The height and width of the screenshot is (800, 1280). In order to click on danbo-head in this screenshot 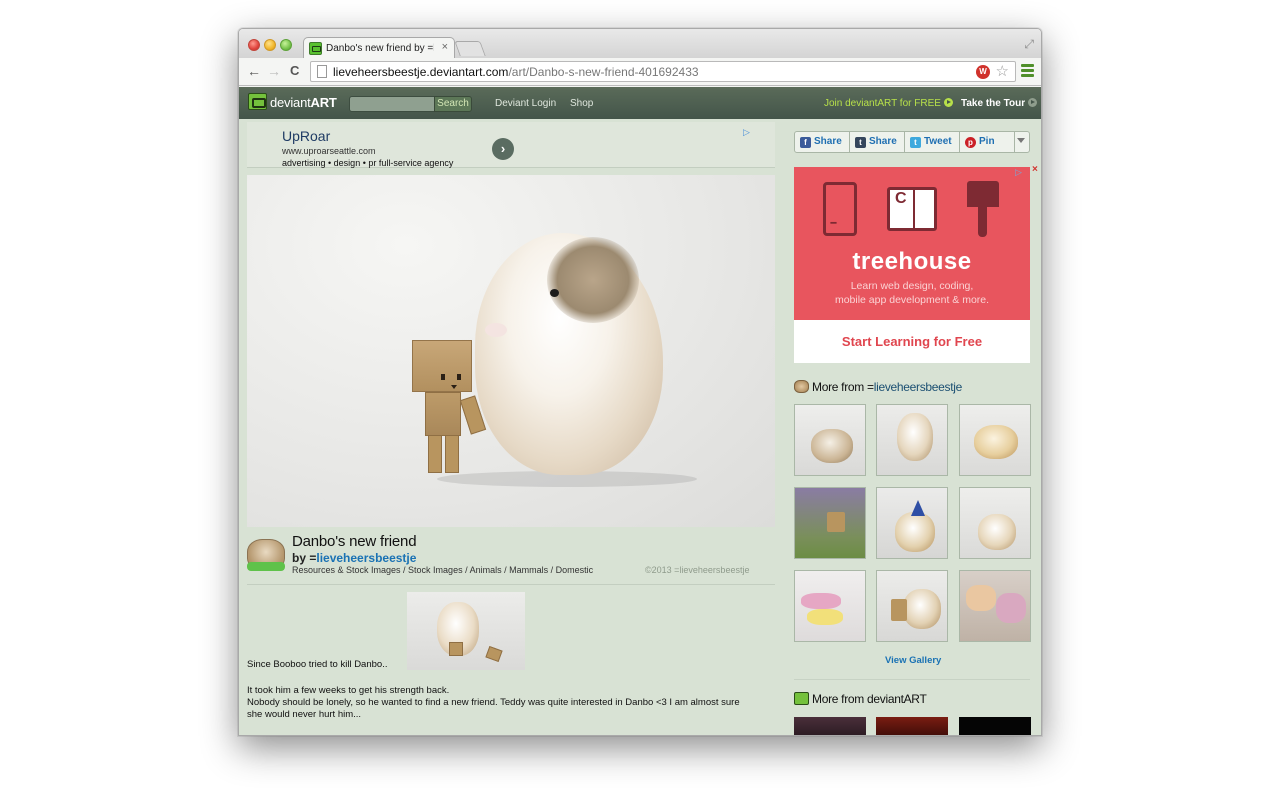, I will do `click(442, 366)`.